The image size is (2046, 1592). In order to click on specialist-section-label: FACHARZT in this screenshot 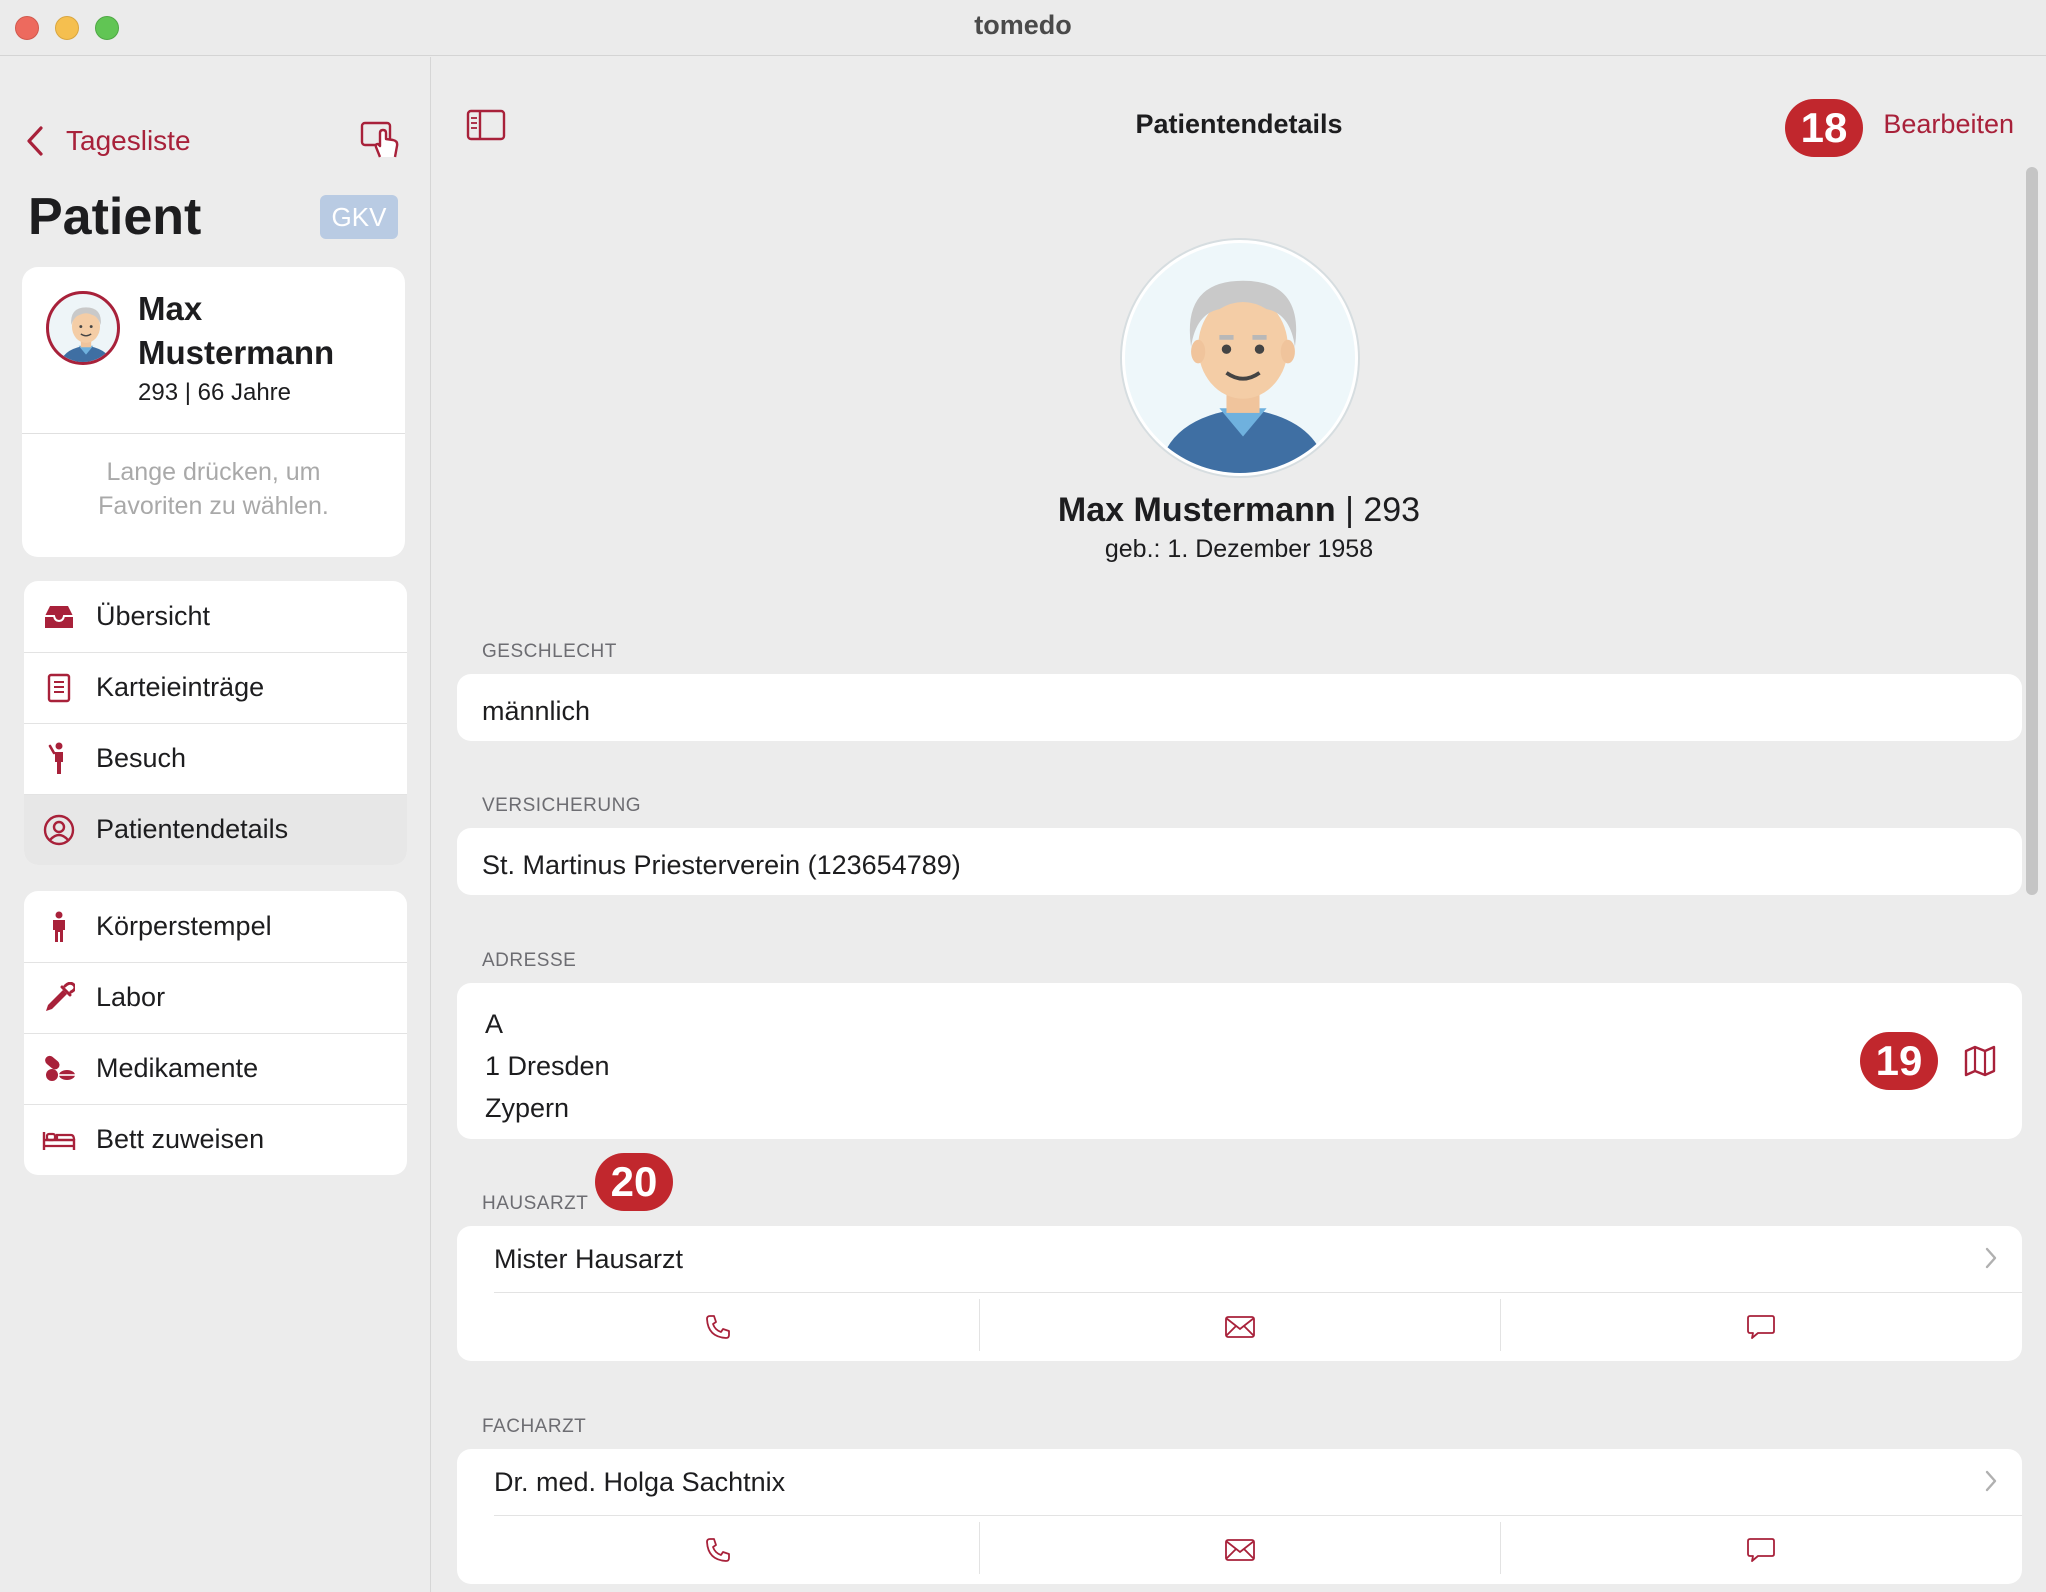, I will do `click(534, 1426)`.